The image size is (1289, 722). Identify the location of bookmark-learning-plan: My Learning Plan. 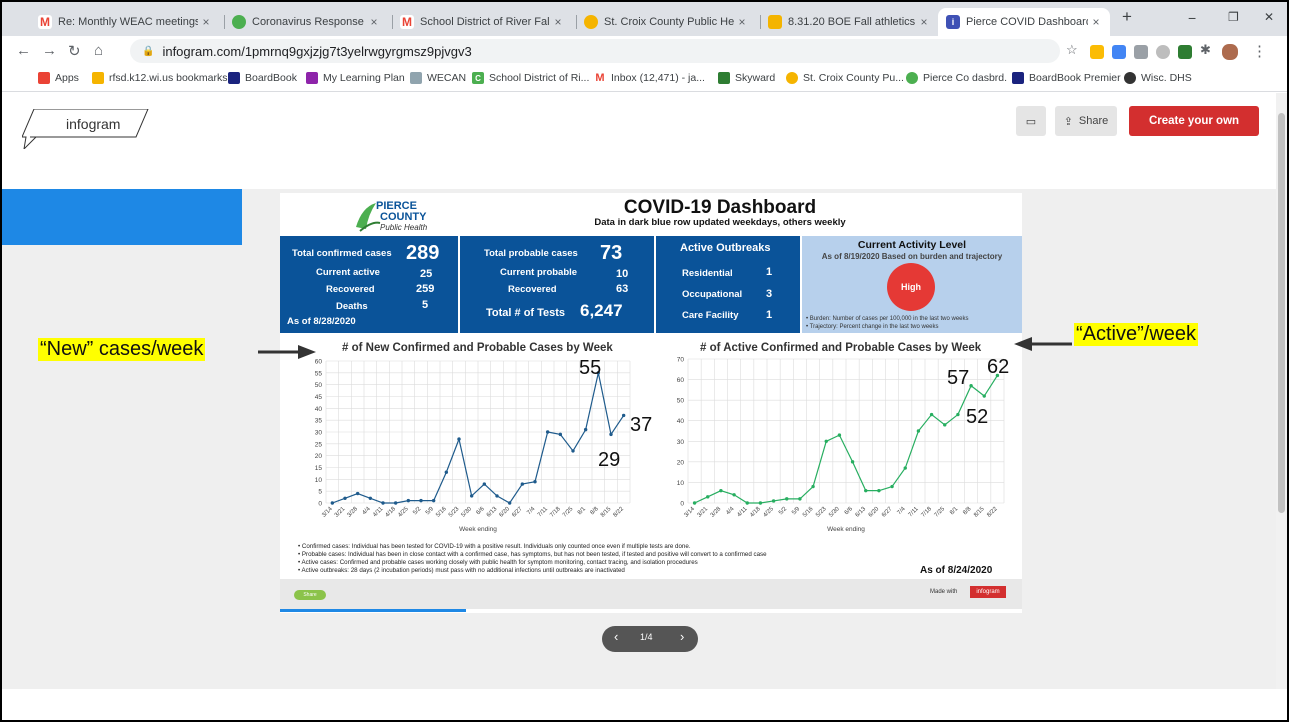
(355, 78).